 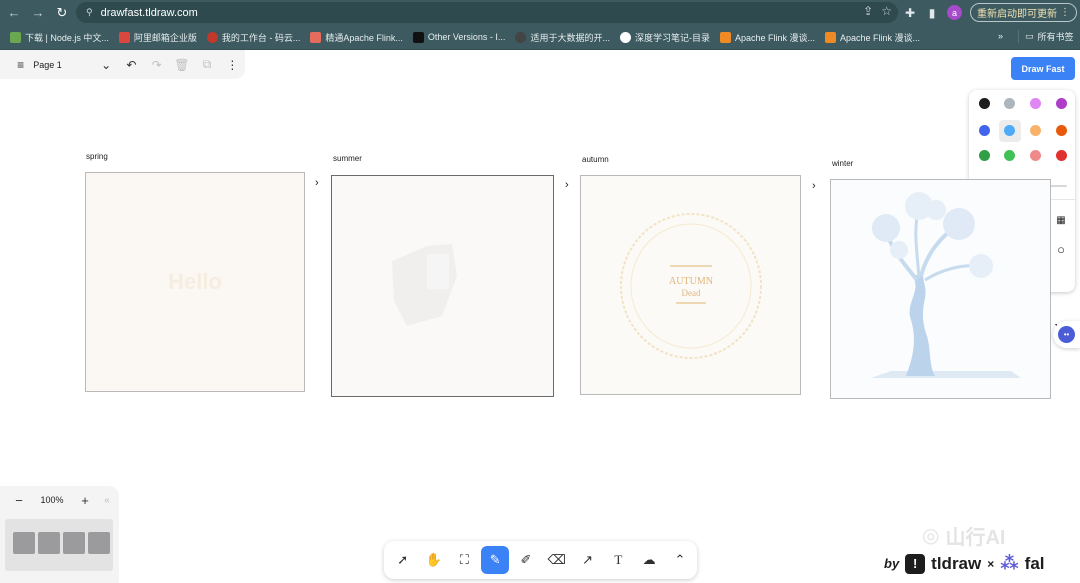 What do you see at coordinates (1061, 130) in the screenshot?
I see `color-swatch-orange` at bounding box center [1061, 130].